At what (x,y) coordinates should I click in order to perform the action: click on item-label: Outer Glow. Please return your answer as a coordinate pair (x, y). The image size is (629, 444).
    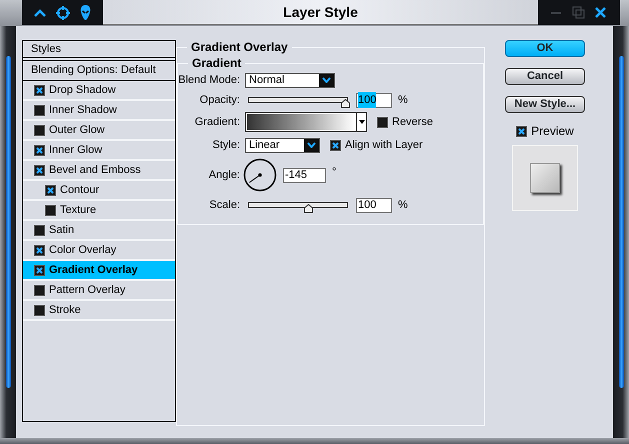
    Looking at the image, I should click on (77, 130).